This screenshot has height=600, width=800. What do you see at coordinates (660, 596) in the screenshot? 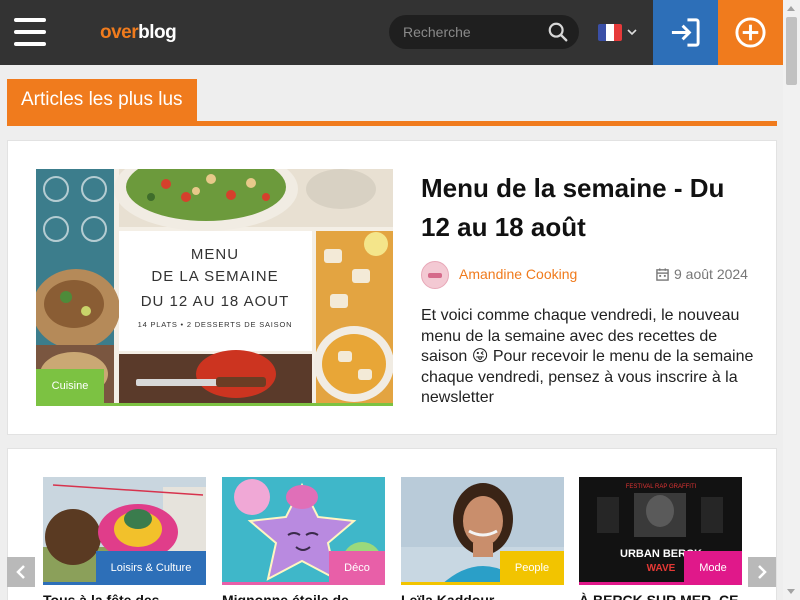
I see `carousel-card-title: À BERCK SUR MER, CE` at bounding box center [660, 596].